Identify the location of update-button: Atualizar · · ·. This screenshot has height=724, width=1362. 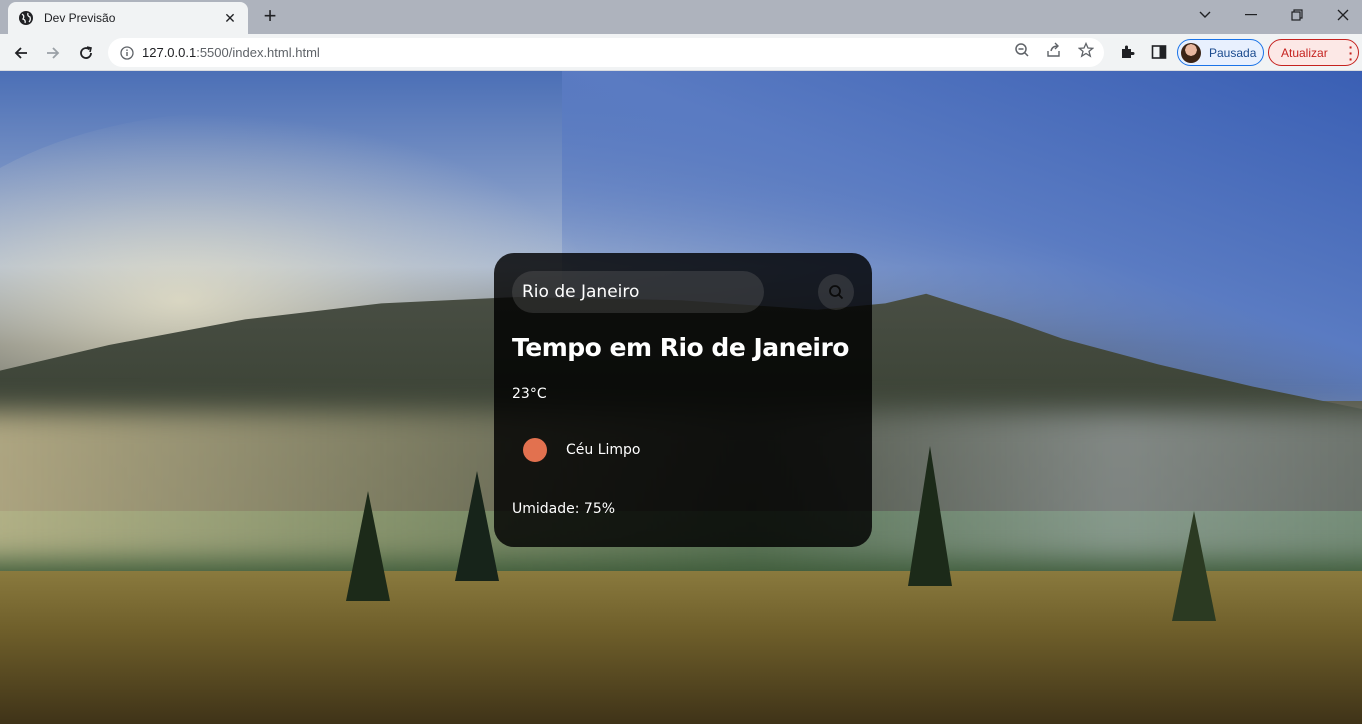
(1313, 52).